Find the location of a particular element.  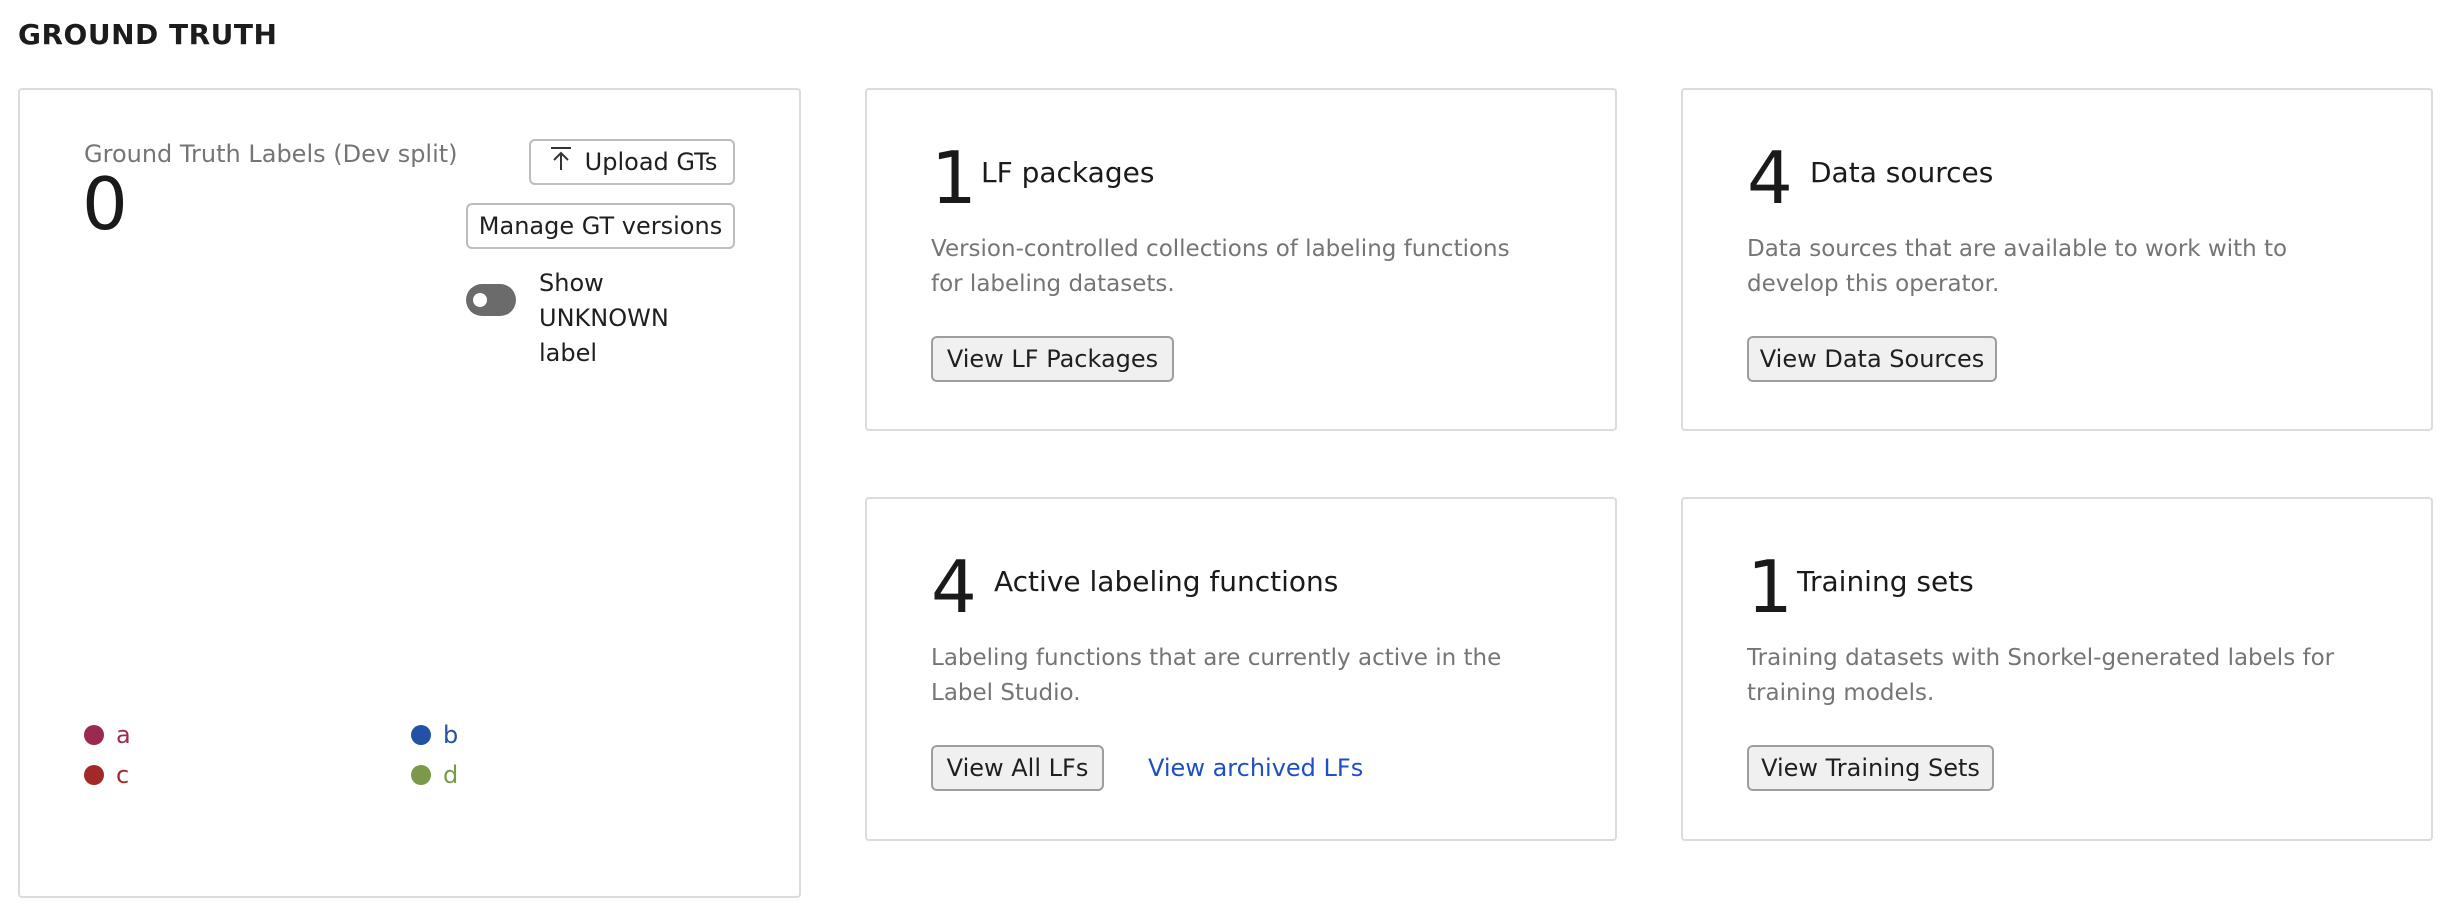

lf-packages-title: LF packages is located at coordinates (1068, 172).